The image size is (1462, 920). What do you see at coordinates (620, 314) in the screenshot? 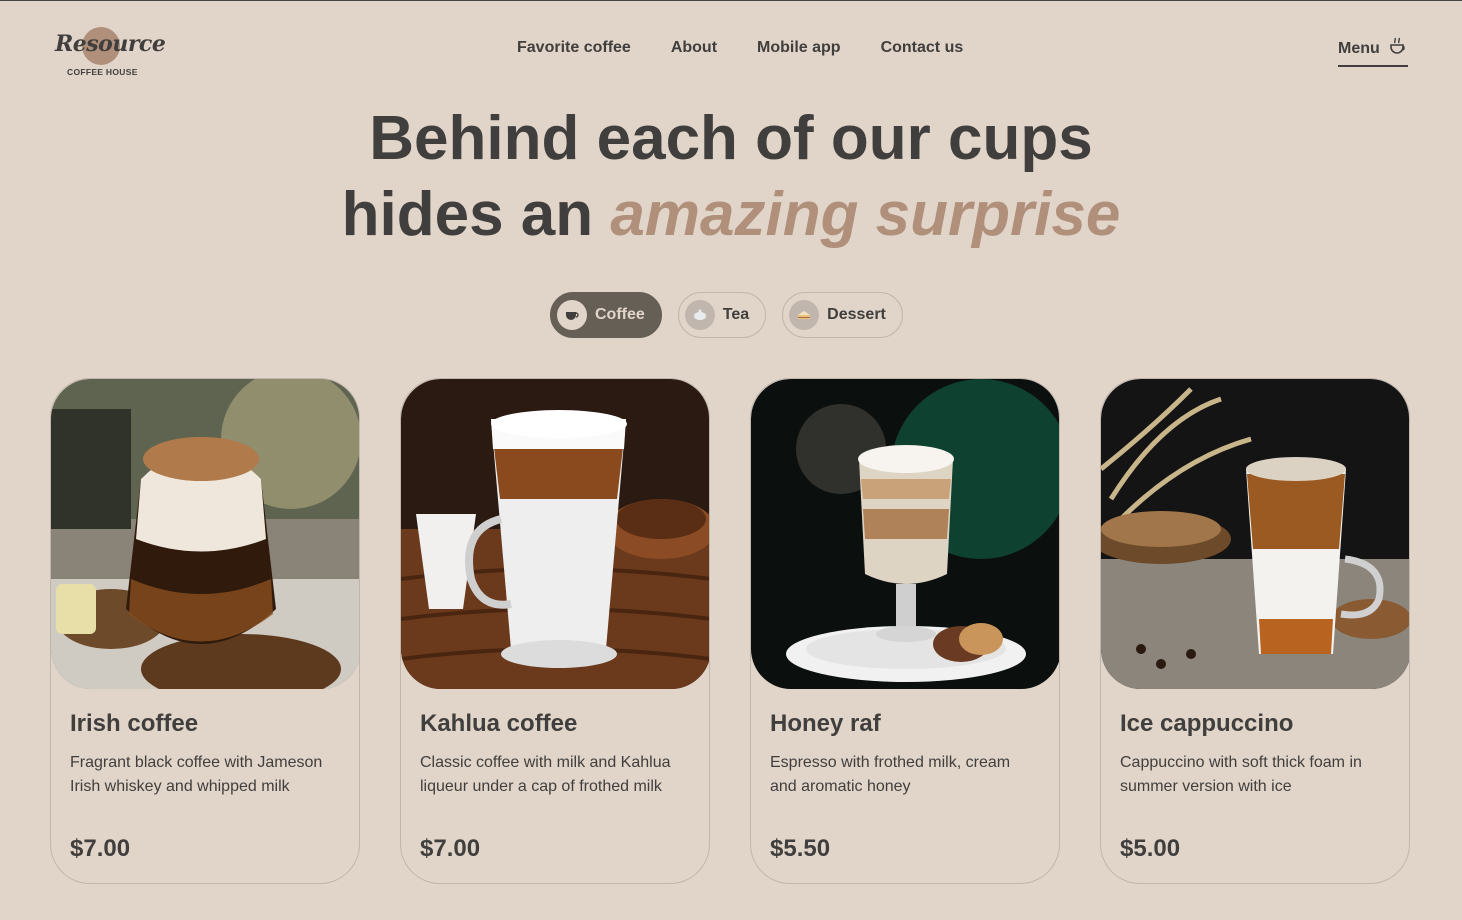
I see `tab-coffee-label: Coffee` at bounding box center [620, 314].